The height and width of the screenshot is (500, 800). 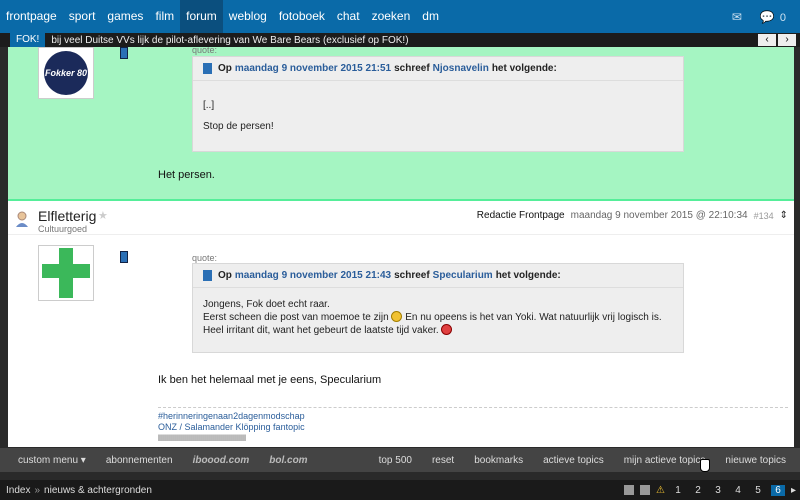 I want to click on nav-zoeken: zoeken, so click(x=391, y=16).